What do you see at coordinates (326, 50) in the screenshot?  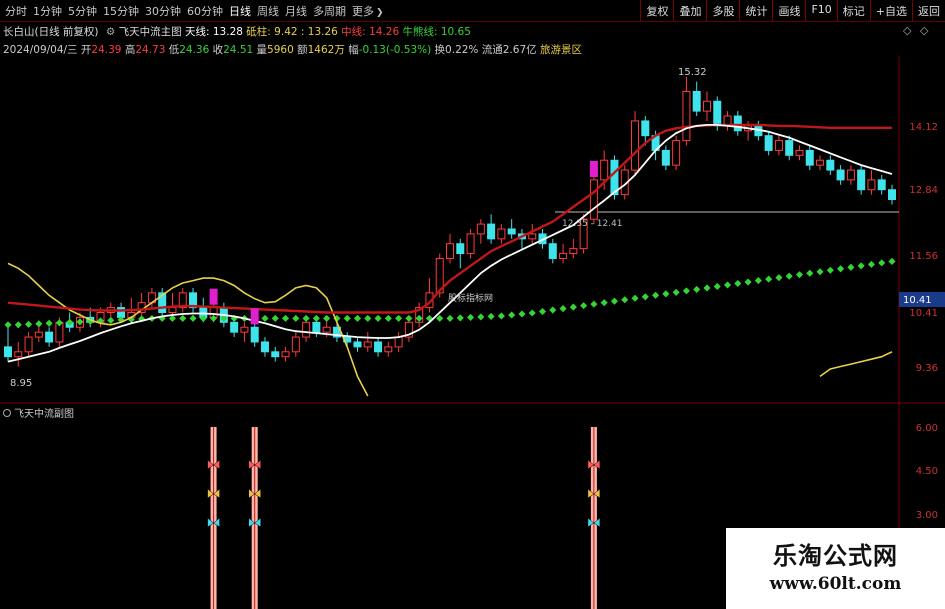 I see `amount-value: 1462万` at bounding box center [326, 50].